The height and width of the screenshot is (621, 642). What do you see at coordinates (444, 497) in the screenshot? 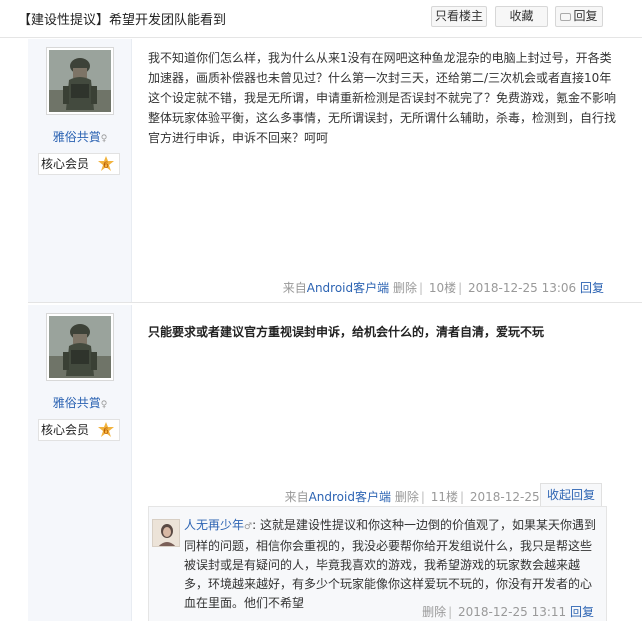
I see `floor-number: 11楼` at bounding box center [444, 497].